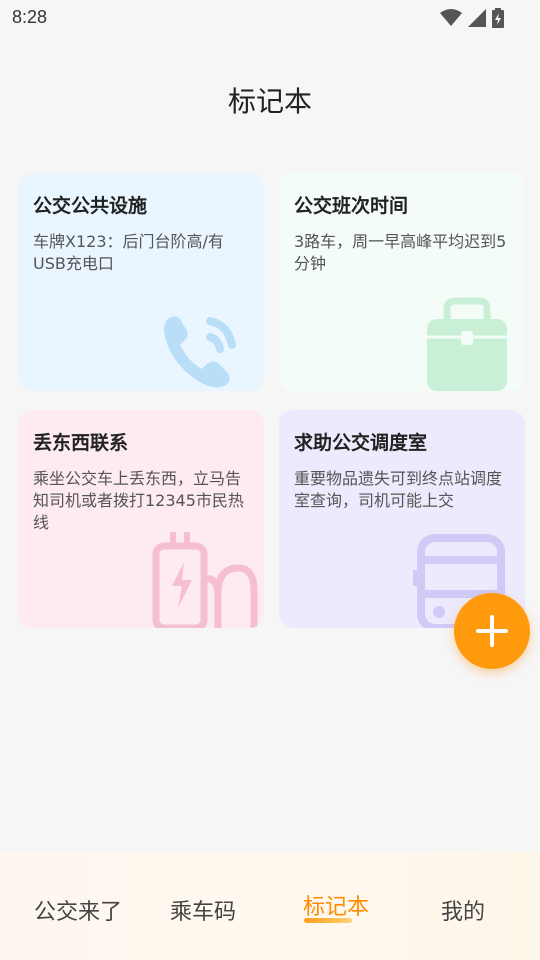  What do you see at coordinates (78, 910) in the screenshot?
I see `nav-tab-bus: 公交来了` at bounding box center [78, 910].